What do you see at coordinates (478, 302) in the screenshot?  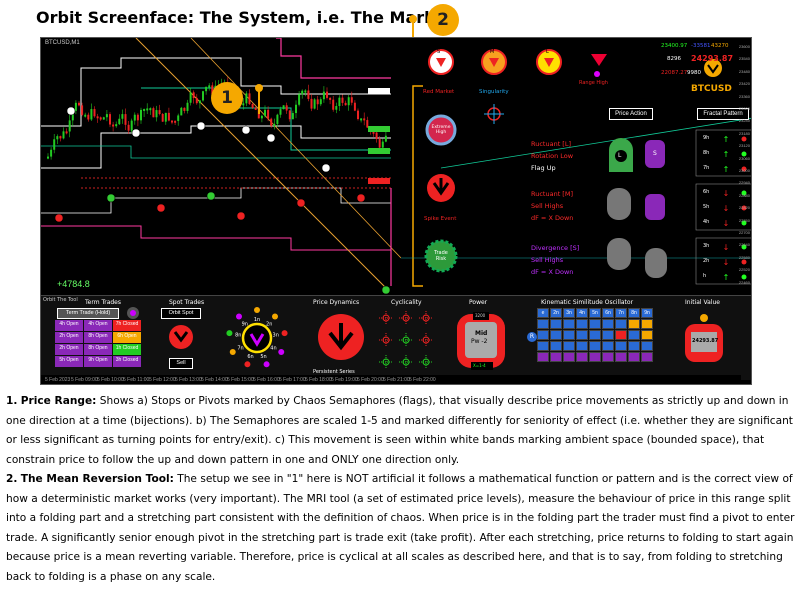 I see `power-title: Power` at bounding box center [478, 302].